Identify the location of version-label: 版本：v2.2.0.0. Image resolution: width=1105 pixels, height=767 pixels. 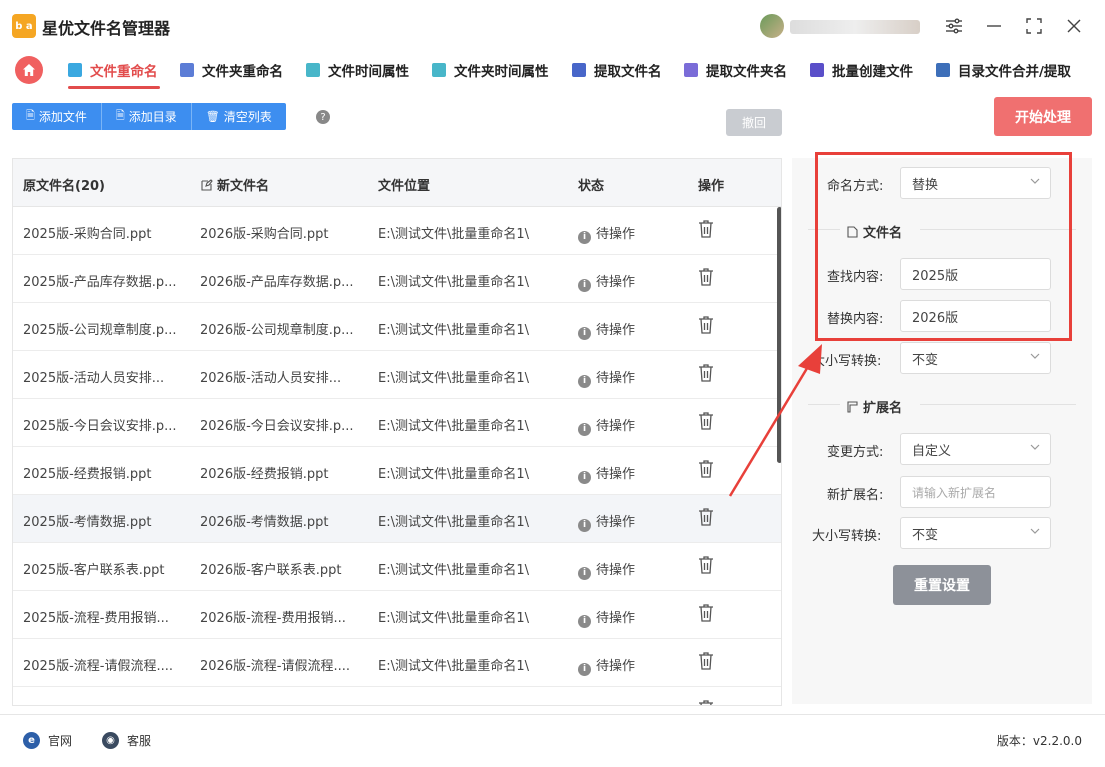
(1039, 741).